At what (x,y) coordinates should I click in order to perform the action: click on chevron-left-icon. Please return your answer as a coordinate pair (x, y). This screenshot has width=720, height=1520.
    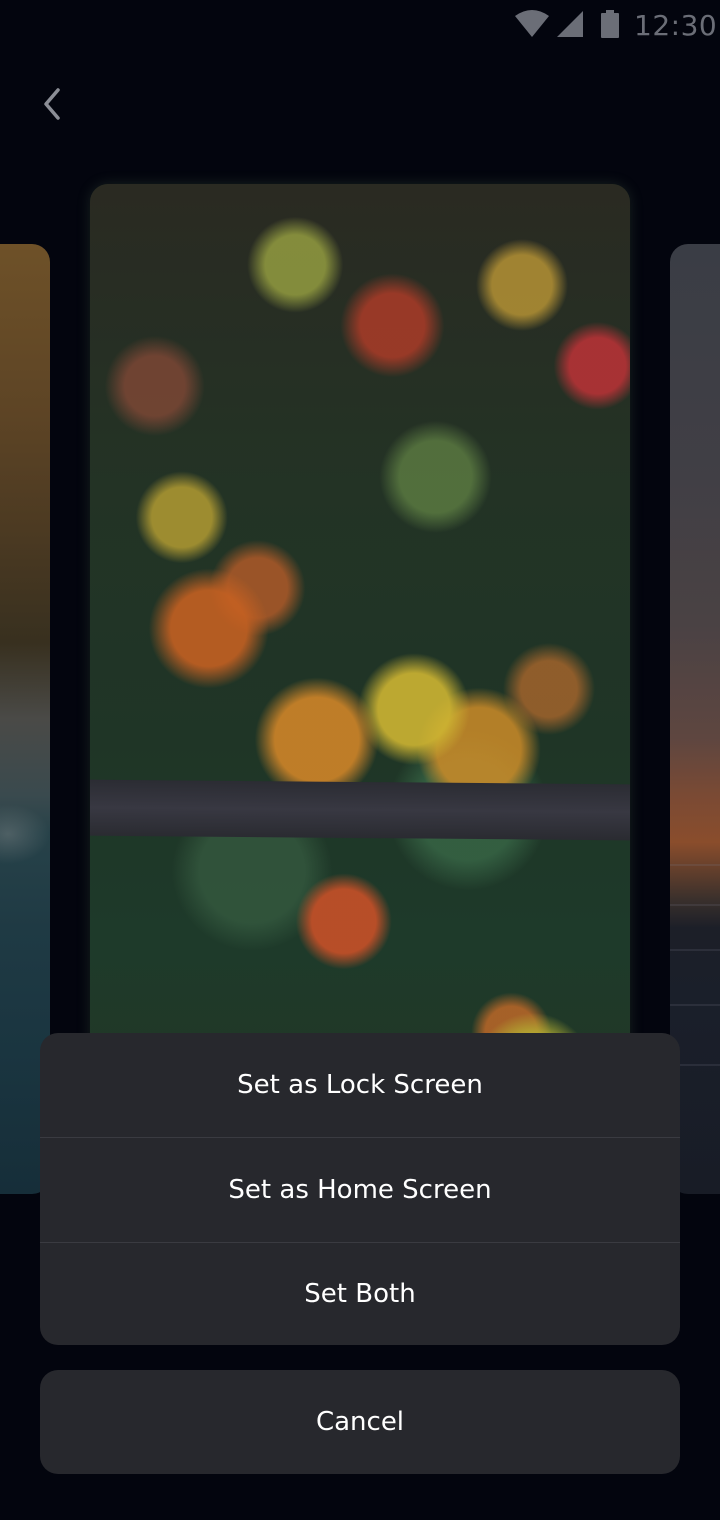
    Looking at the image, I should click on (52, 104).